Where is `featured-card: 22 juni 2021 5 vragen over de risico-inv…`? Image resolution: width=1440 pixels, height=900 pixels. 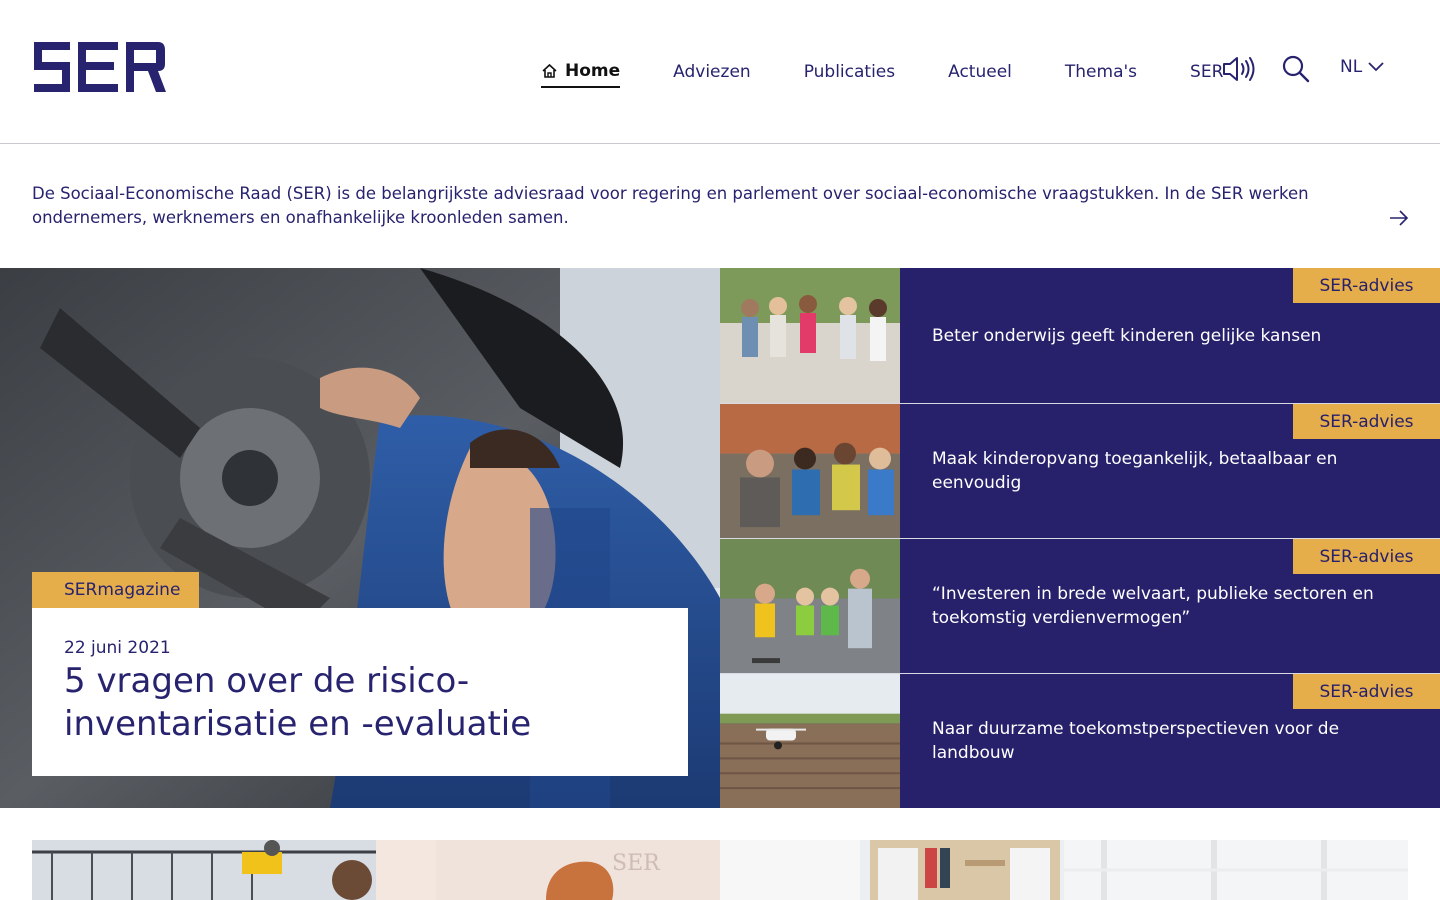 featured-card: 22 juni 2021 5 vragen over de risico-inv… is located at coordinates (360, 692).